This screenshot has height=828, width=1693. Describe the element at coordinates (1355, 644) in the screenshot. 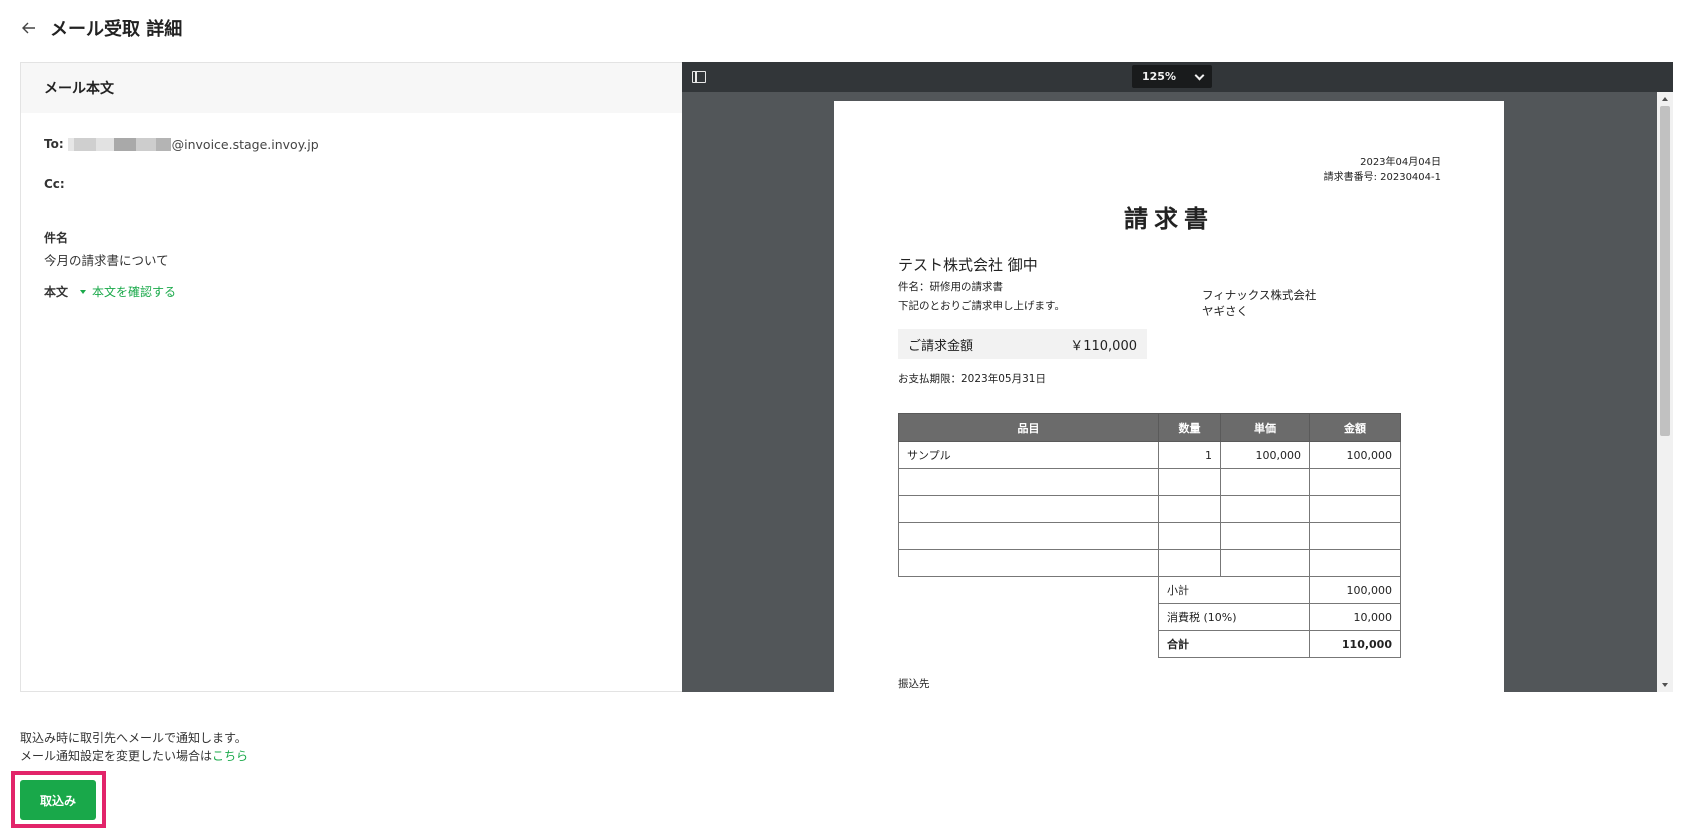

I see `total-value: 110,000` at that location.